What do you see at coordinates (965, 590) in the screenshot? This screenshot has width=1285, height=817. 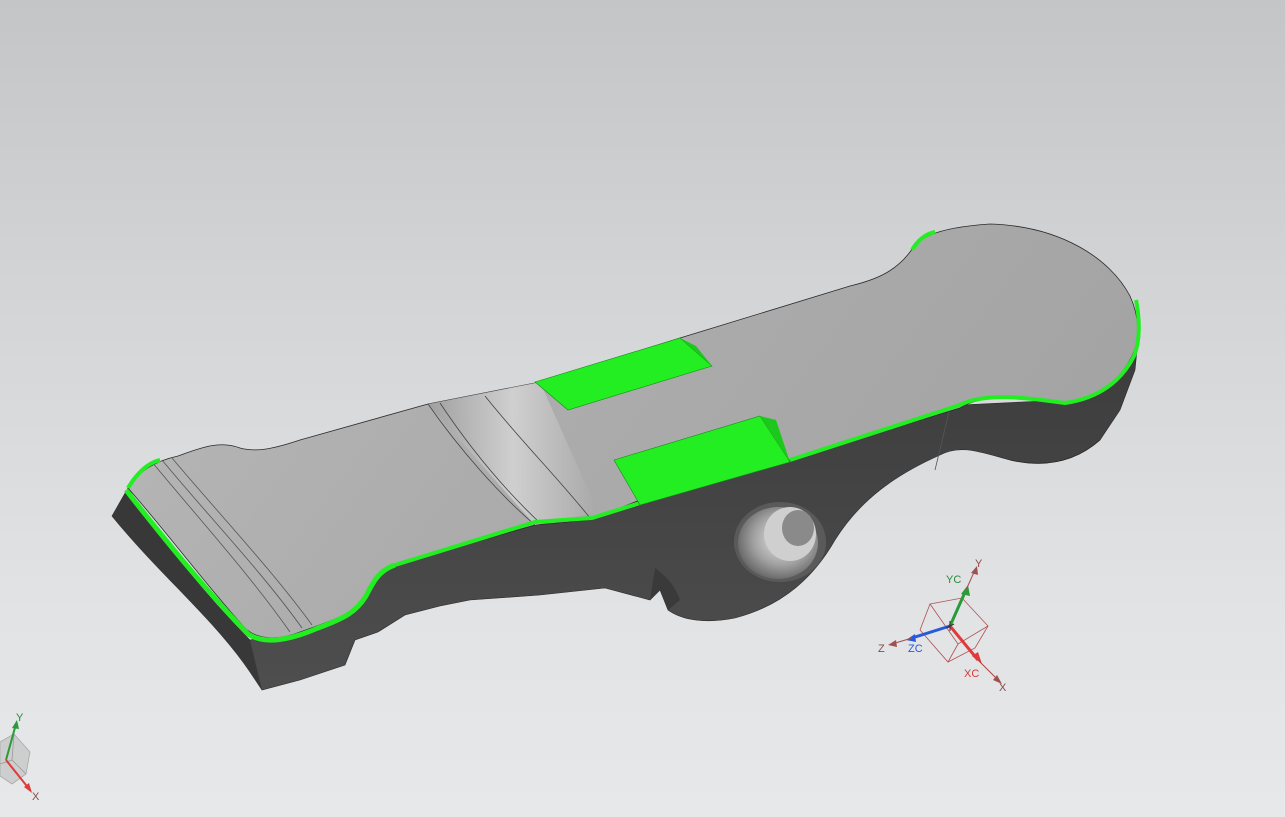 I see `yc-arrow-icon` at bounding box center [965, 590].